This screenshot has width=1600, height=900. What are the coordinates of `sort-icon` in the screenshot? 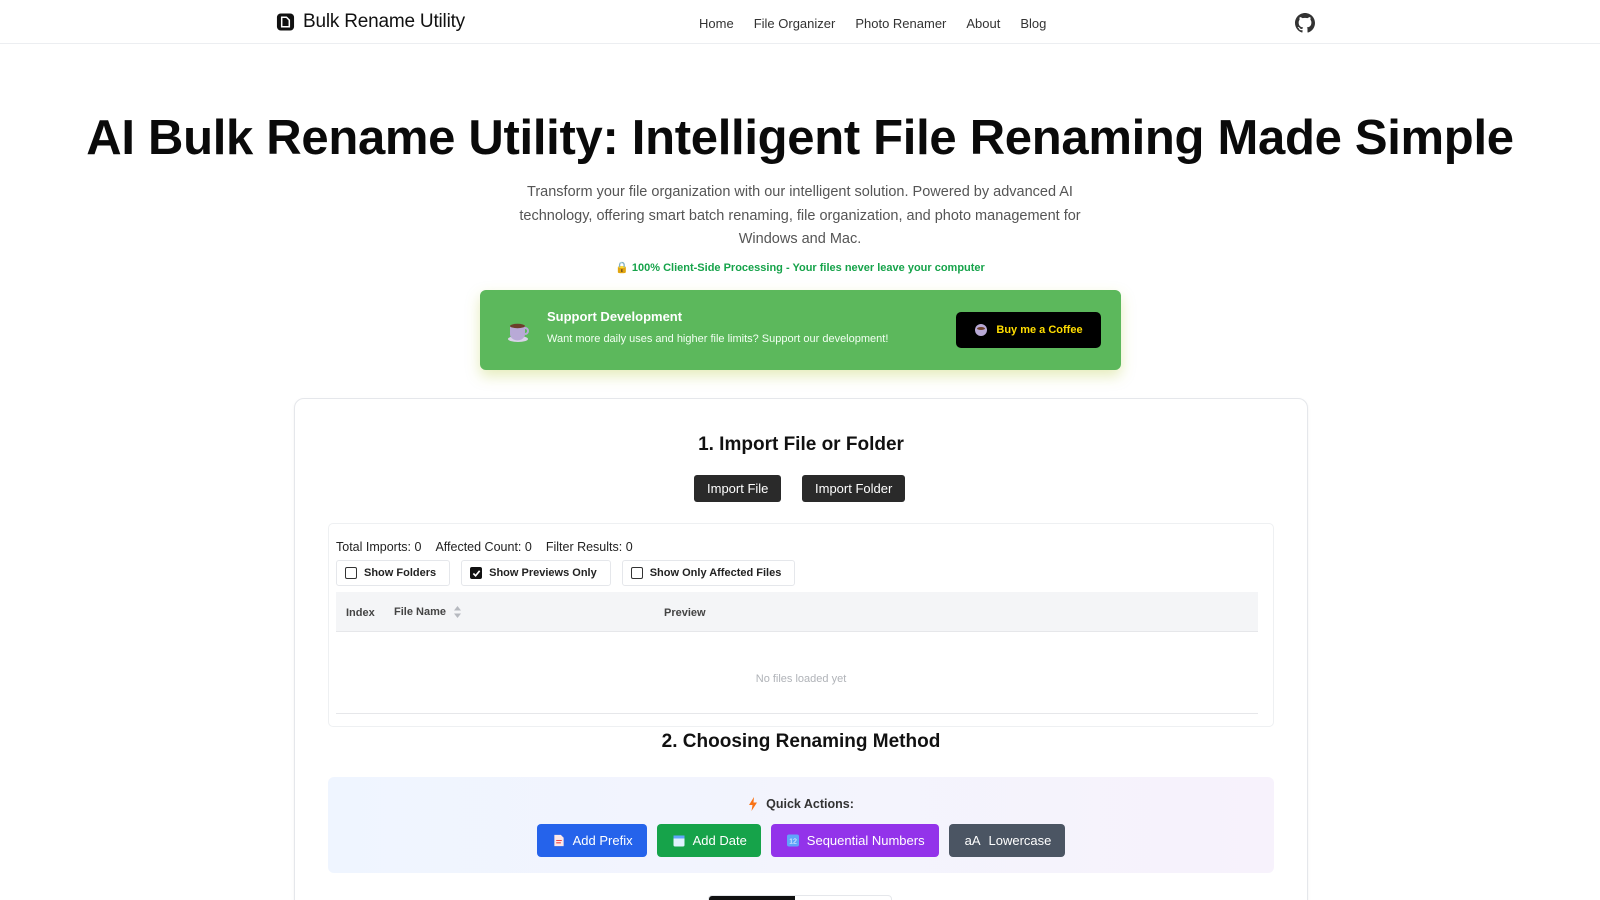 It's located at (457, 612).